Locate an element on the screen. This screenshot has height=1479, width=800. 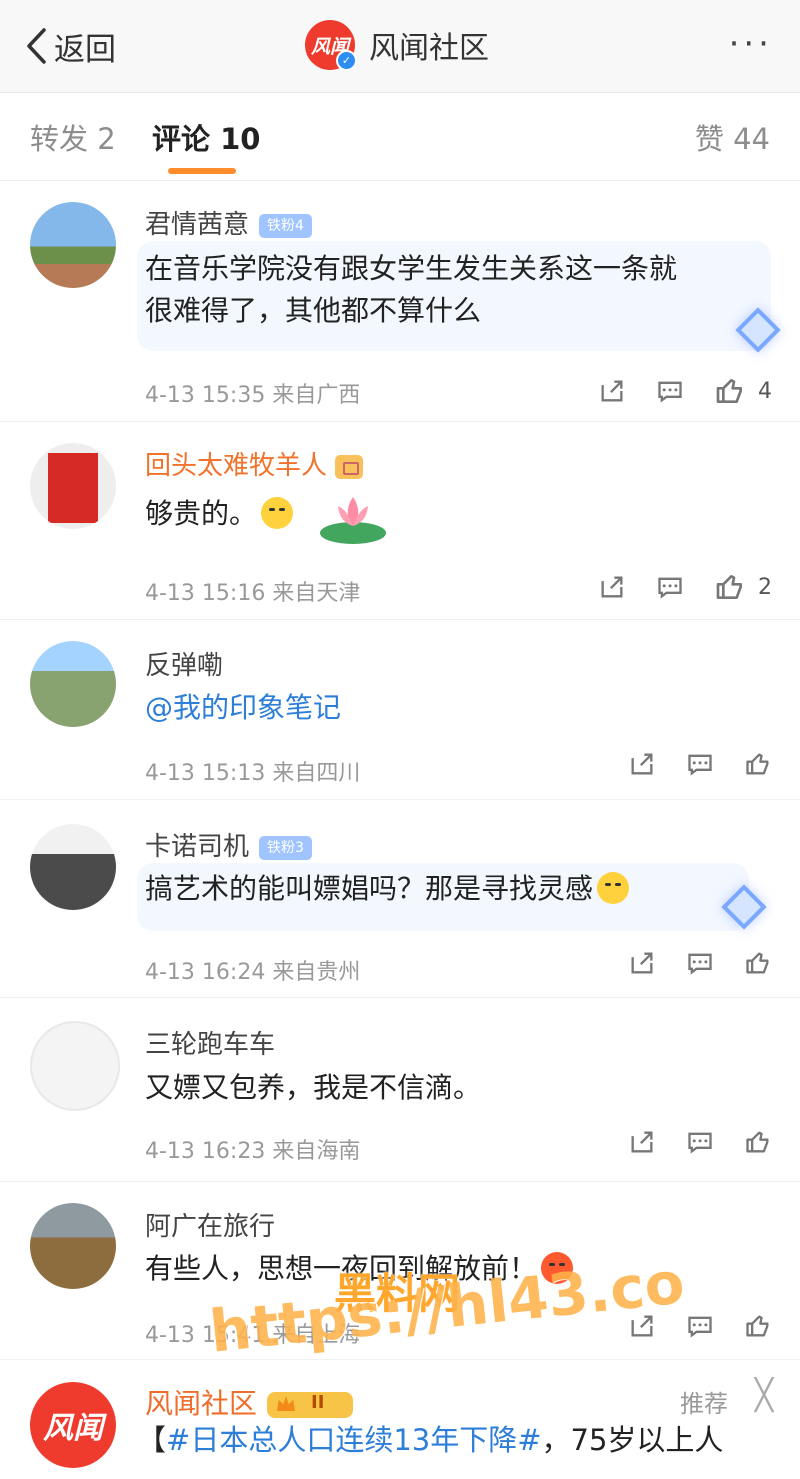
recommended-post-text: 【#日本总人口连续13年下降#，75岁以上人 is located at coordinates (430, 1440).